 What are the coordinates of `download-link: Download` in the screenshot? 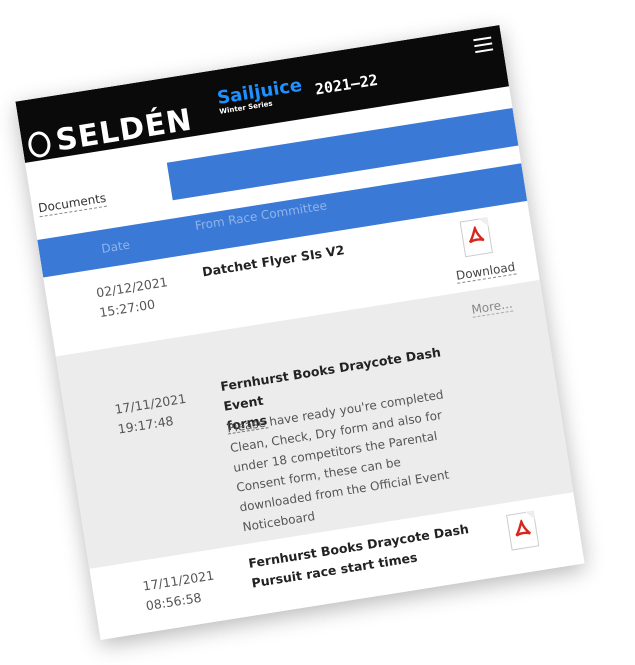 It's located at (485, 271).